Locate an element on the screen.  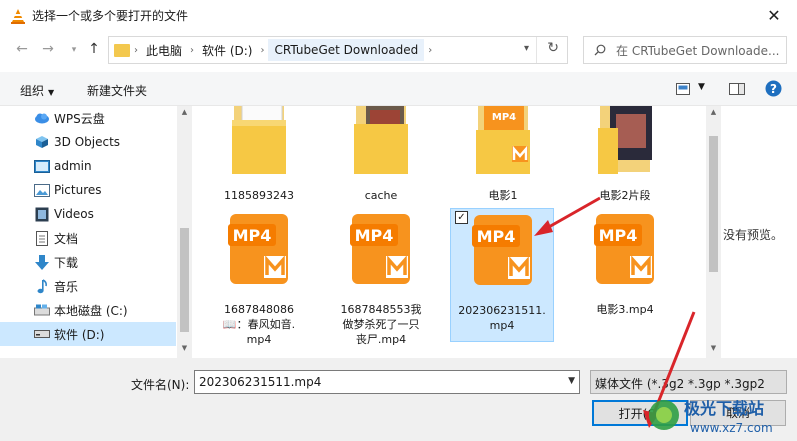
sidebar-item-label: 音乐 is located at coordinates (66, 286).